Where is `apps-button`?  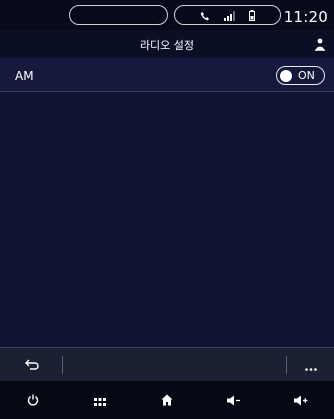 apps-button is located at coordinates (100, 400).